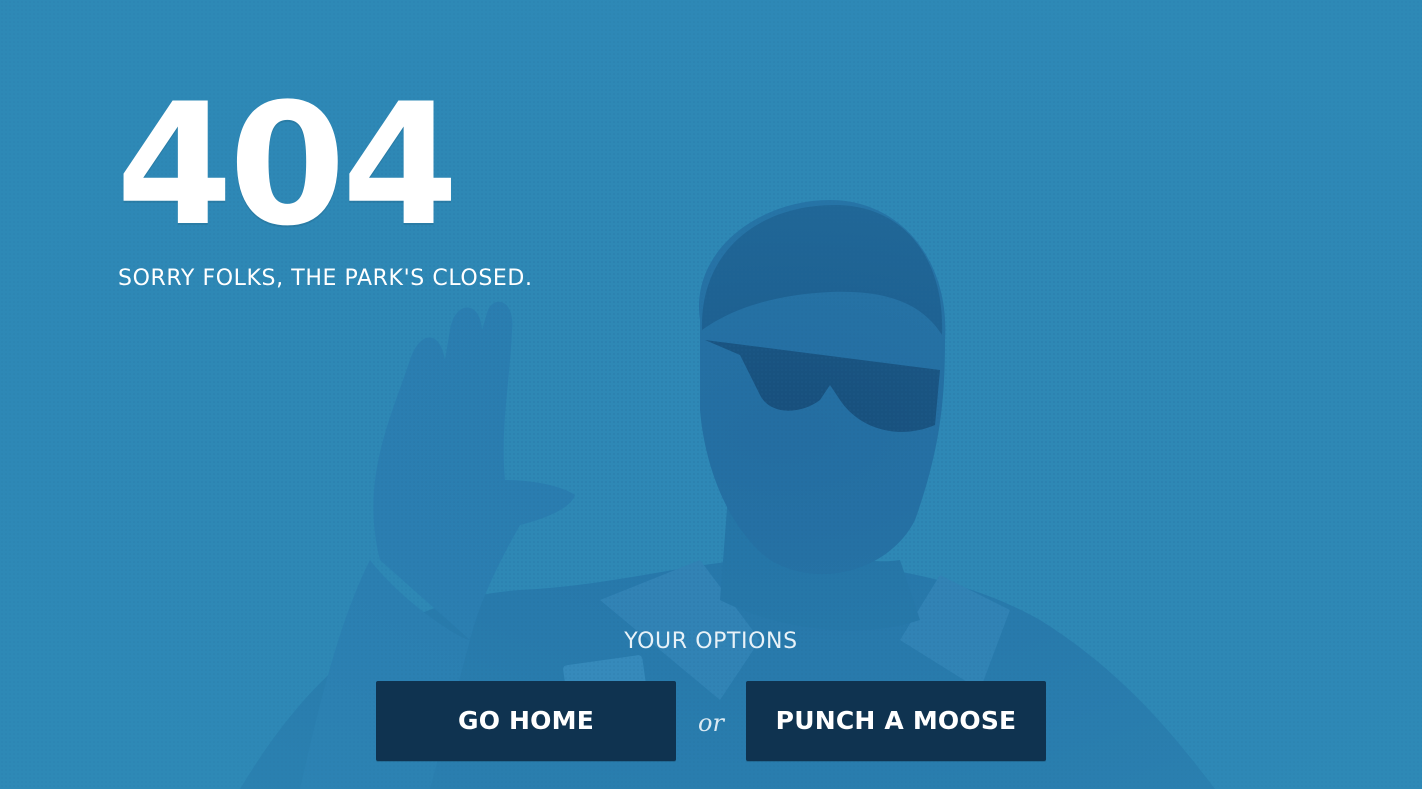  Describe the element at coordinates (711, 641) in the screenshot. I see `options-heading: YOUR OPTIONS` at that location.